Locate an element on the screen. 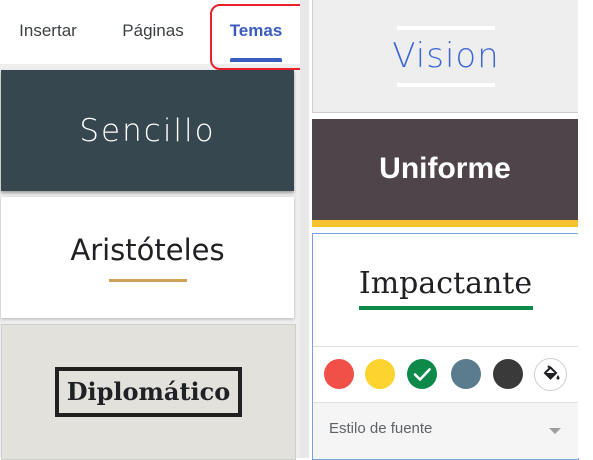  scrollbar-track is located at coordinates (585, 229).